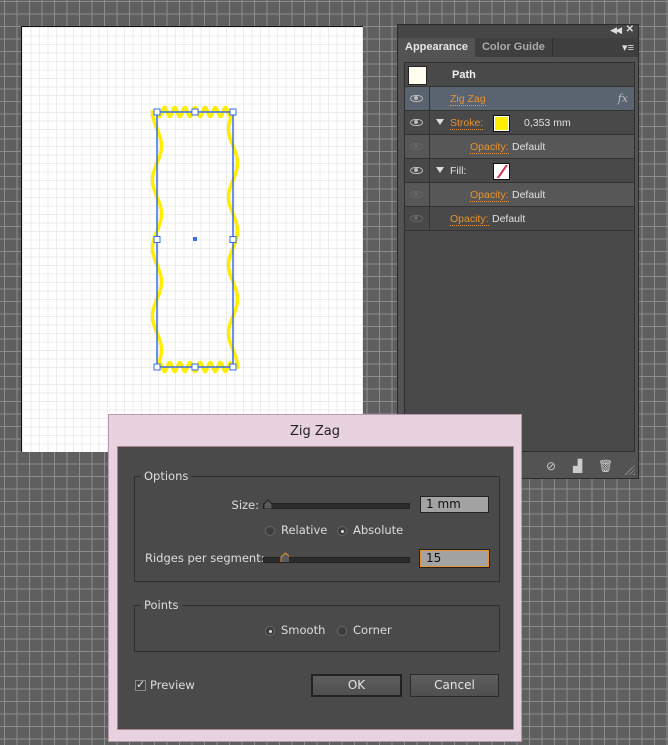  I want to click on relative-label: Relative, so click(304, 530).